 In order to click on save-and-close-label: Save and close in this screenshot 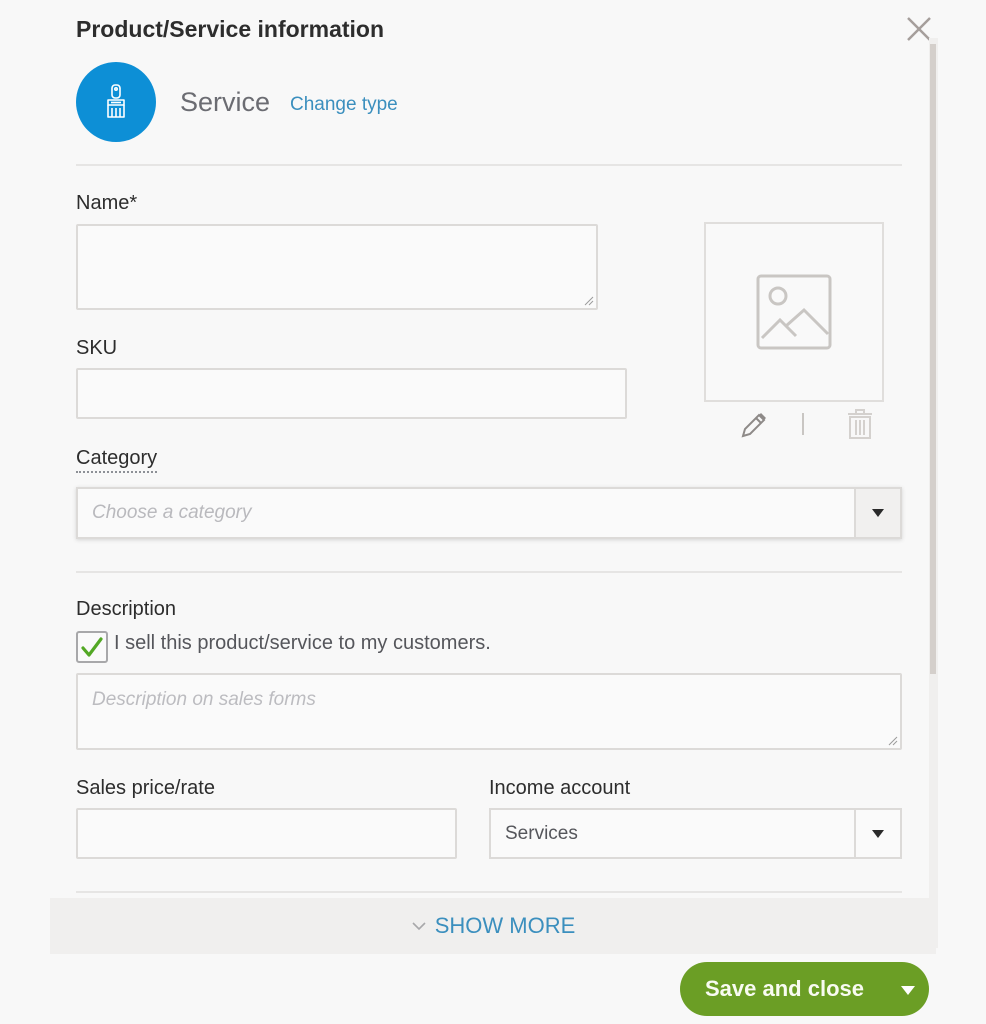, I will do `click(784, 988)`.